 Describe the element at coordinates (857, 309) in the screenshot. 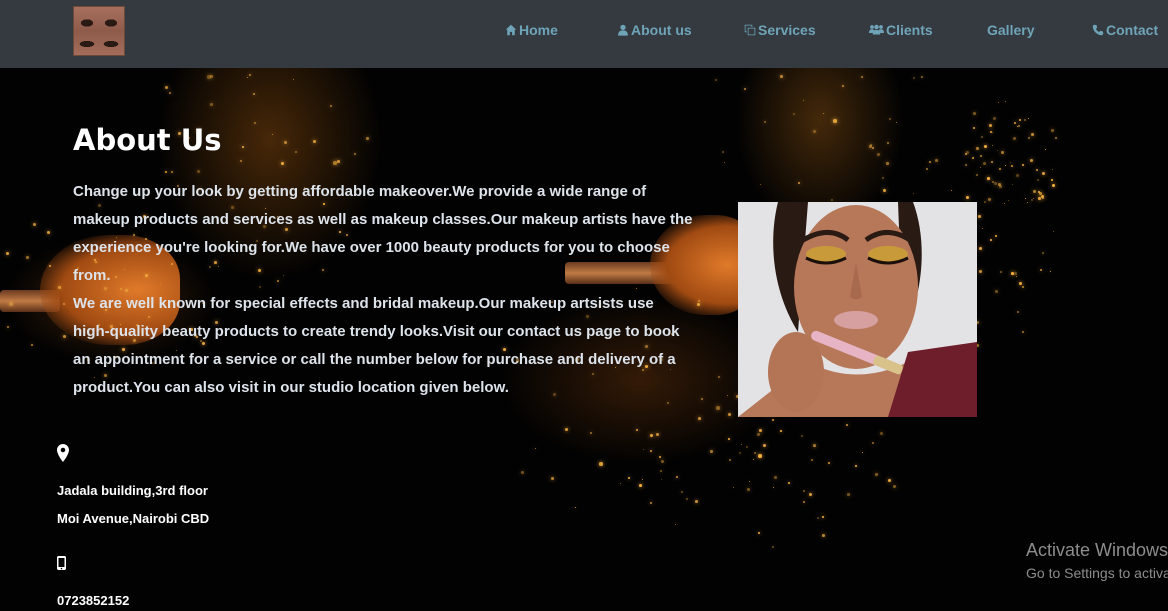

I see `model-illustration` at that location.